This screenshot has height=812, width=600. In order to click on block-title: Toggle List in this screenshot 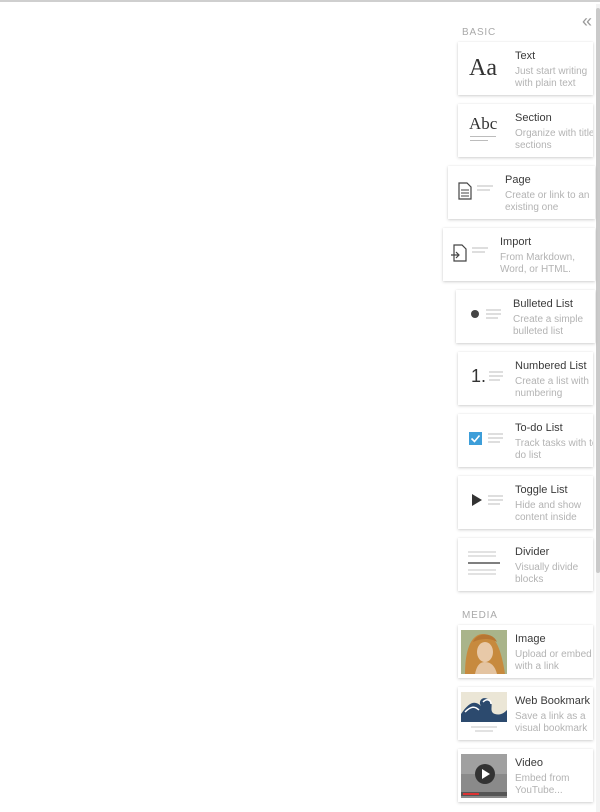, I will do `click(541, 490)`.